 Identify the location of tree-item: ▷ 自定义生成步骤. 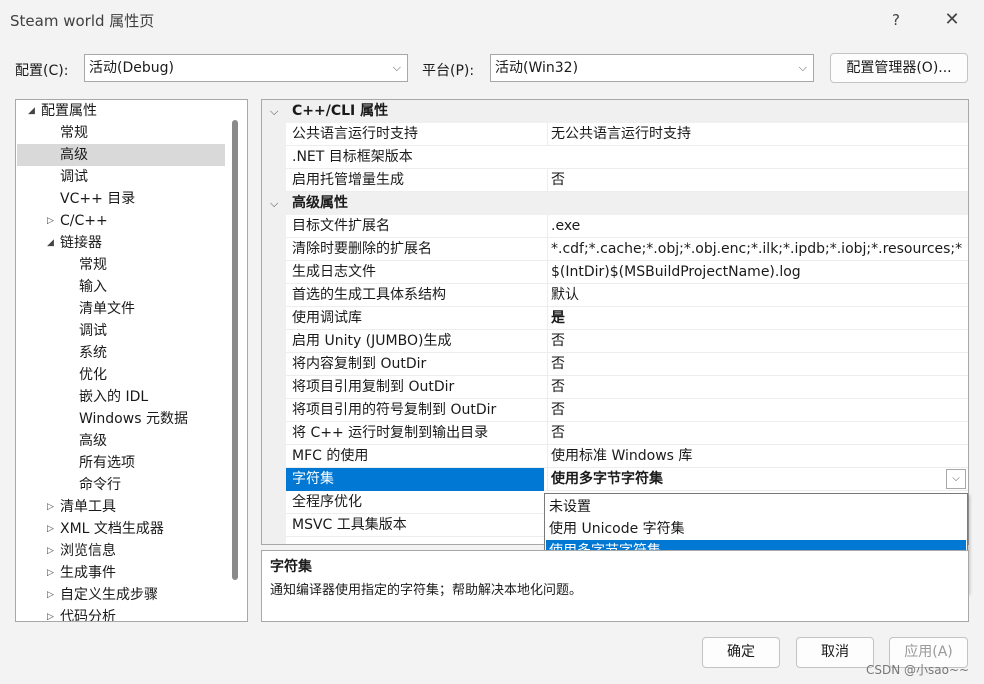
(102, 595).